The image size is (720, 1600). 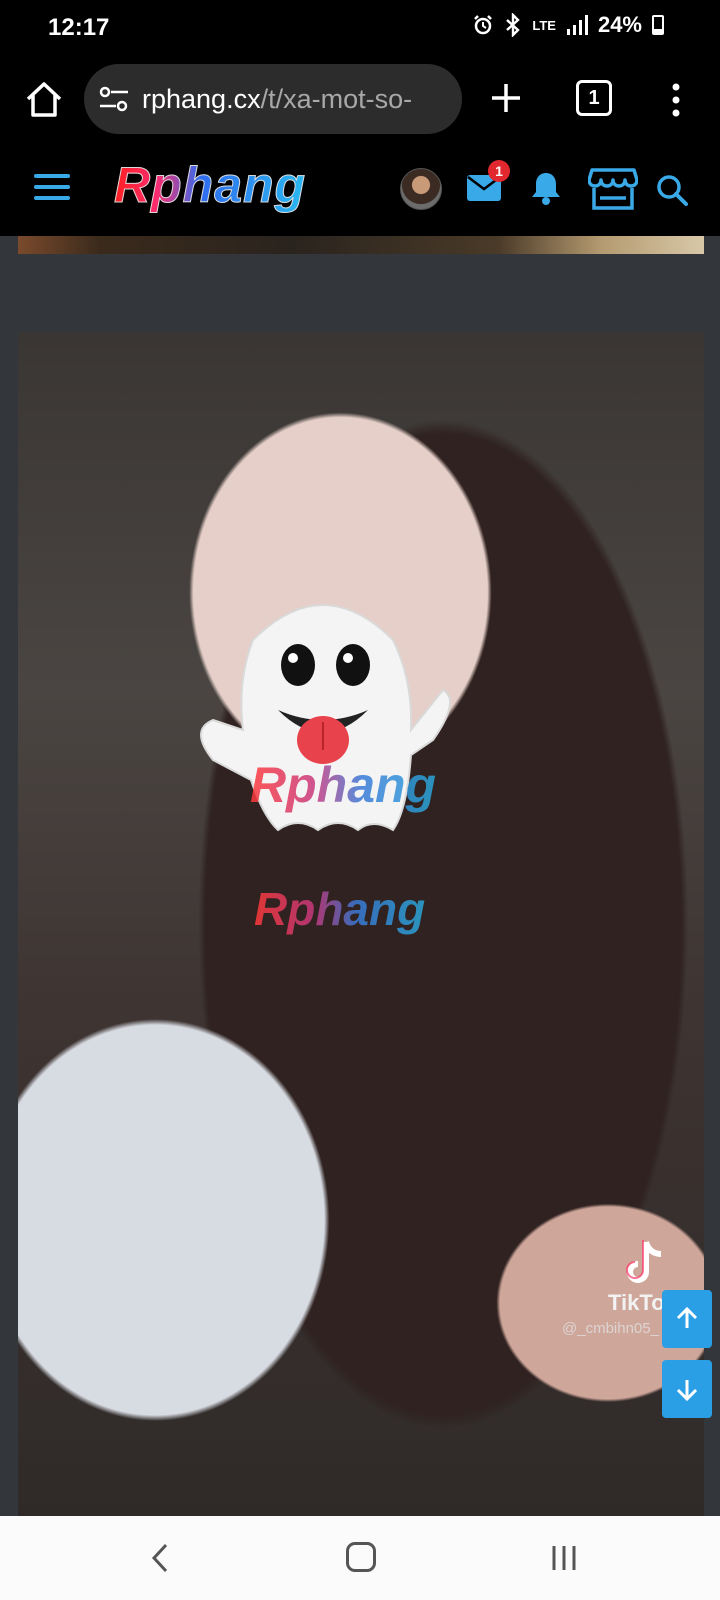 What do you see at coordinates (483, 25) in the screenshot?
I see `alarm-icon` at bounding box center [483, 25].